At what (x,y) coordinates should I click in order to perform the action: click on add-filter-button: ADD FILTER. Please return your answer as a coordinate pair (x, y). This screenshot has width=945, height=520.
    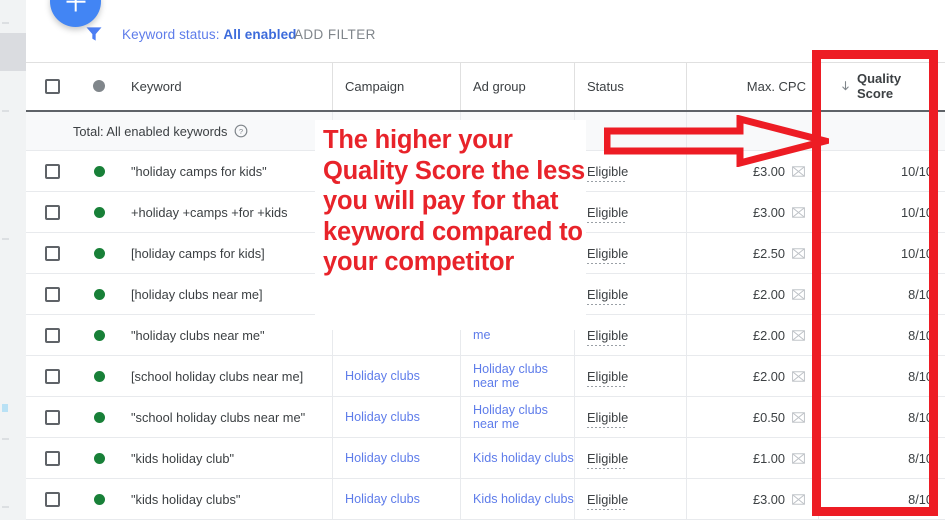
    Looking at the image, I should click on (335, 34).